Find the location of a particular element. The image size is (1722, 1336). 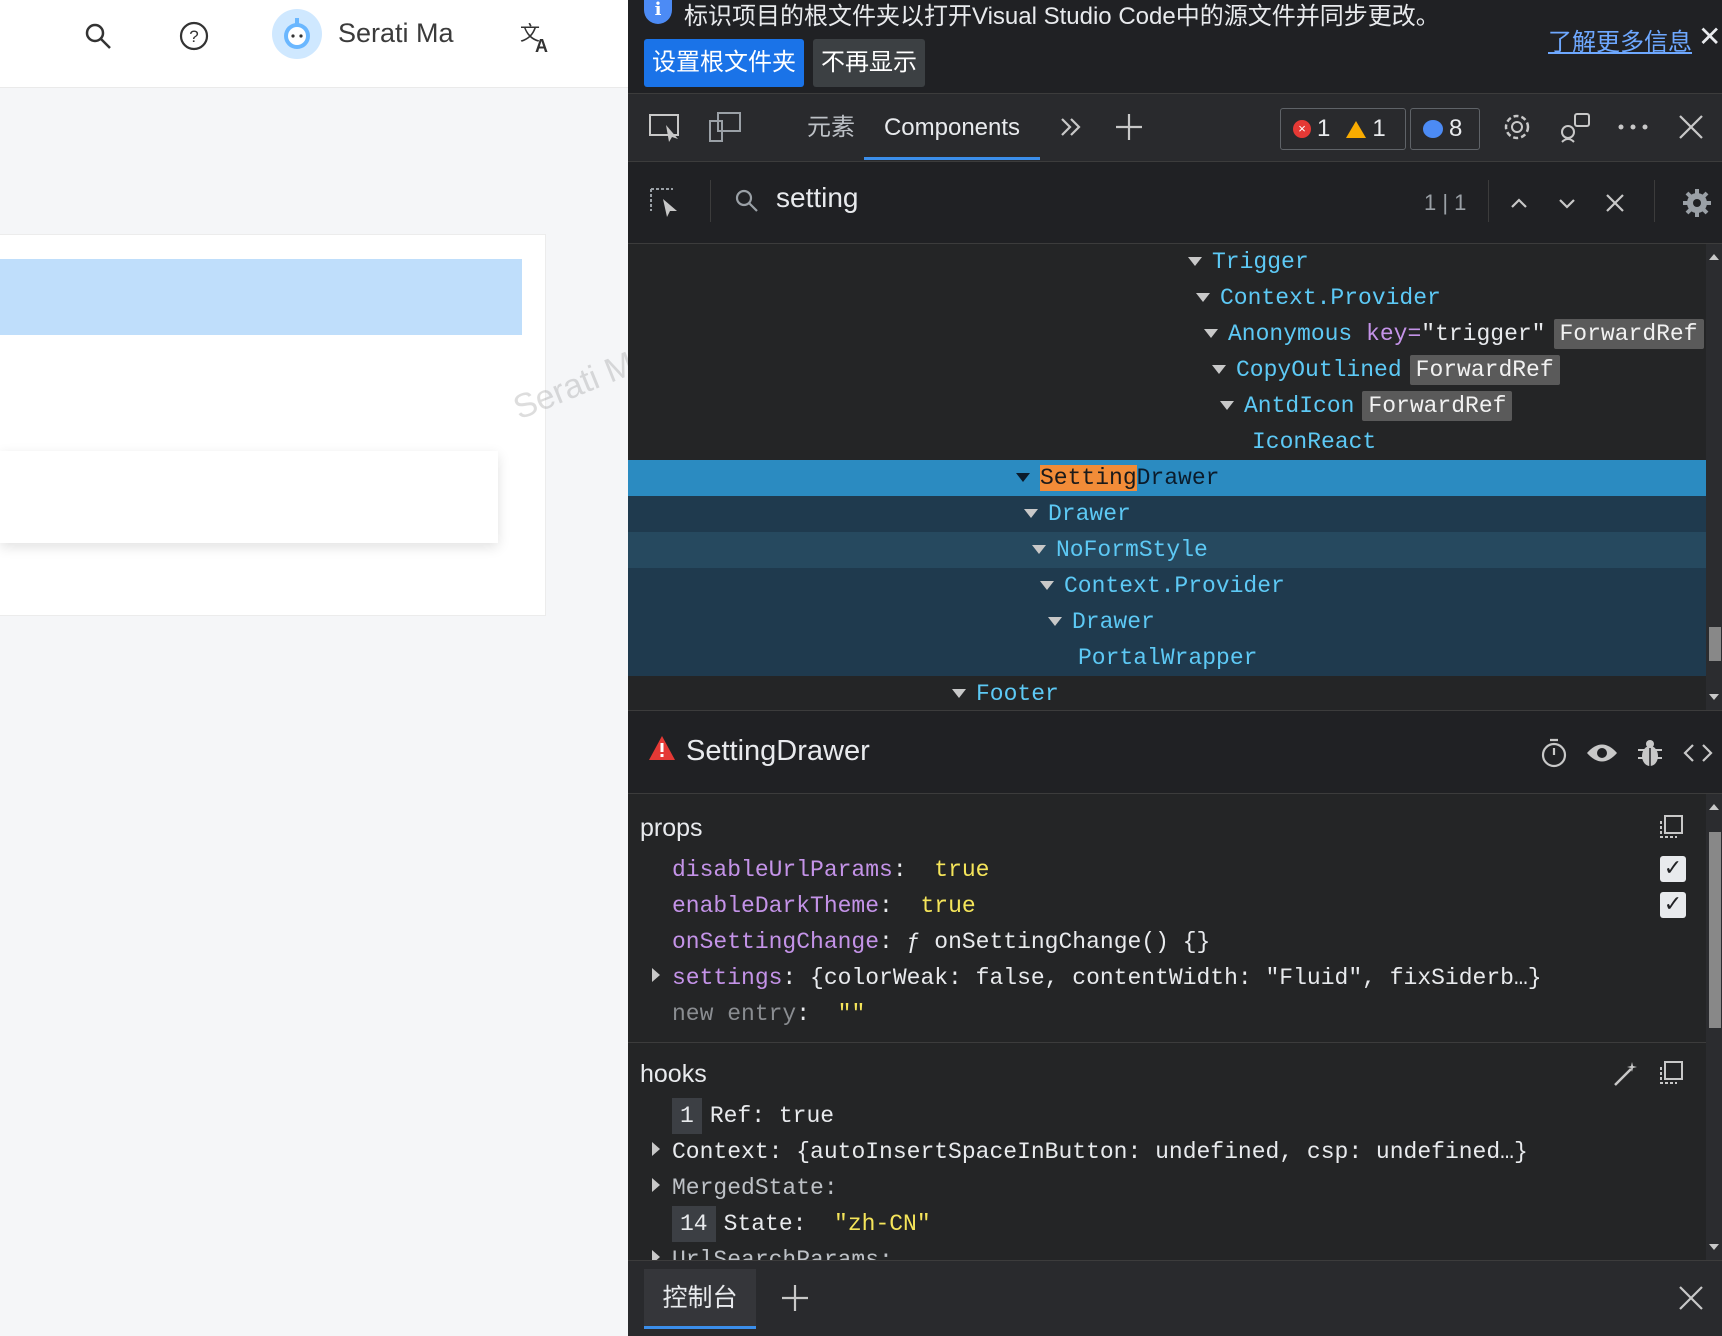

hook-row: UrlSearchParams: is located at coordinates (782, 1251).